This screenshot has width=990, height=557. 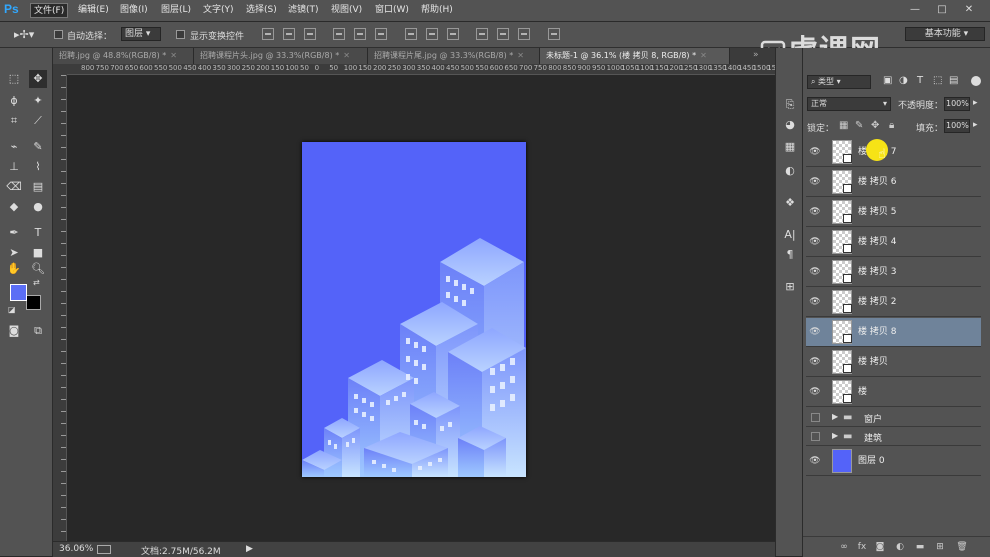 What do you see at coordinates (893, 182) in the screenshot?
I see `layer-row: 👁︎ 楼 拷贝 6` at bounding box center [893, 182].